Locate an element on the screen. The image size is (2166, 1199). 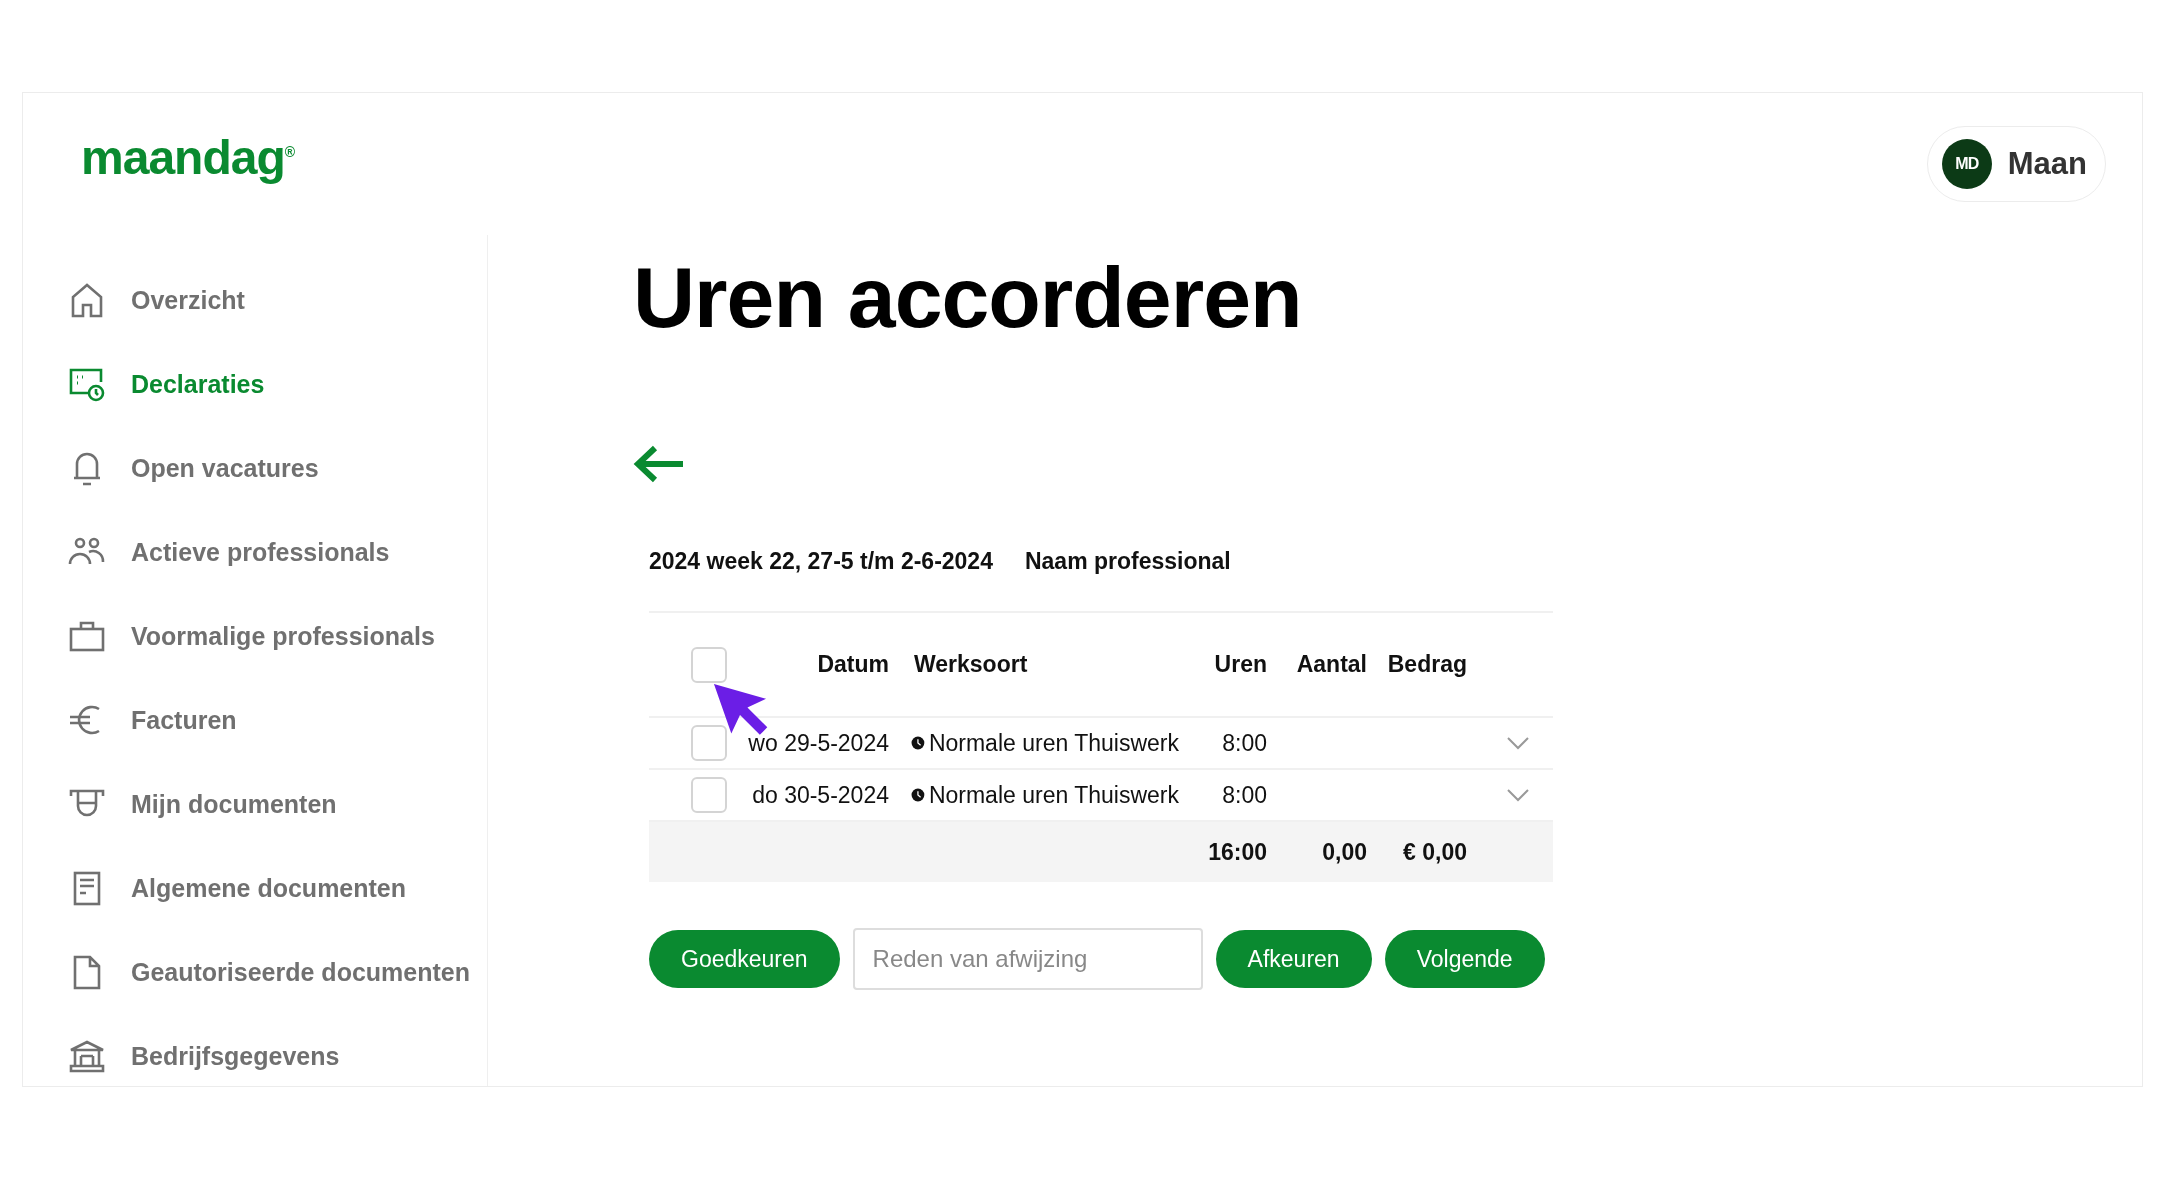
period-label: 2024 week 22, 27-5 t/m 2-6-2024 is located at coordinates (821, 561).